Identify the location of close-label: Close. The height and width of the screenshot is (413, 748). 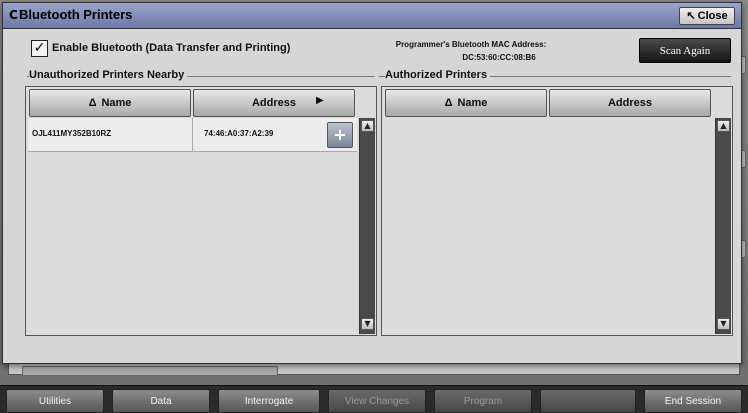
(712, 16).